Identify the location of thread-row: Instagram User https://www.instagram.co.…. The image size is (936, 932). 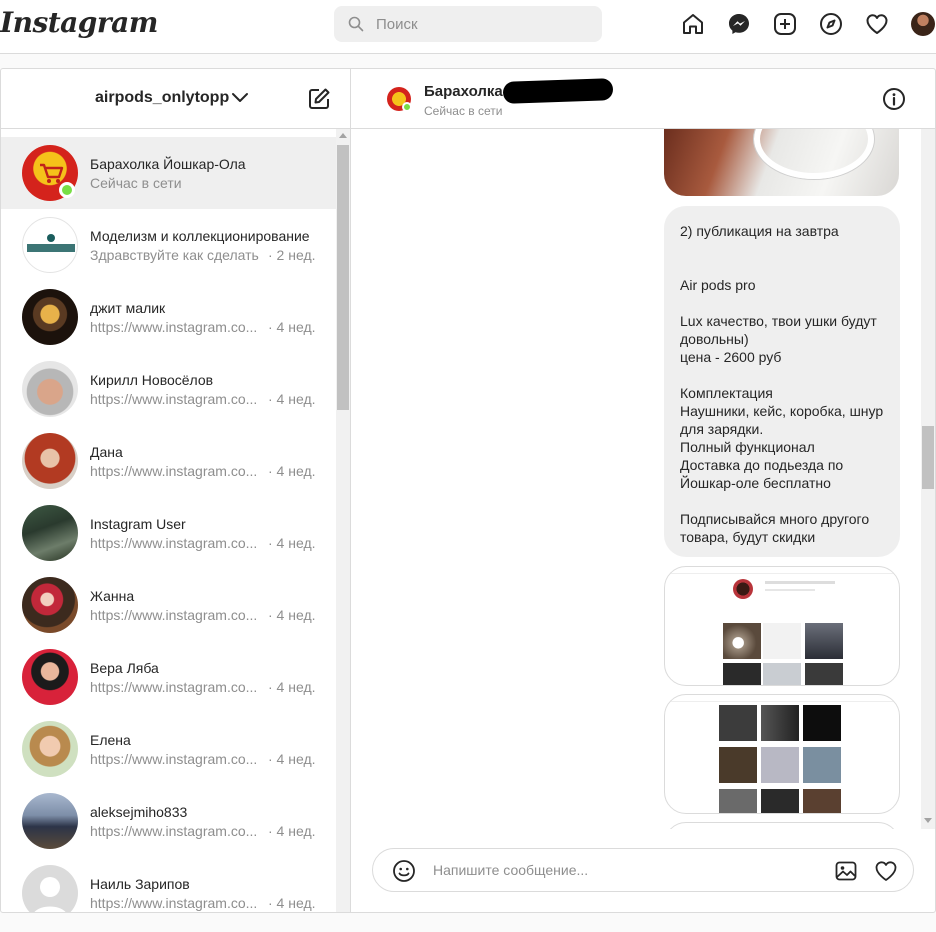
(168, 533).